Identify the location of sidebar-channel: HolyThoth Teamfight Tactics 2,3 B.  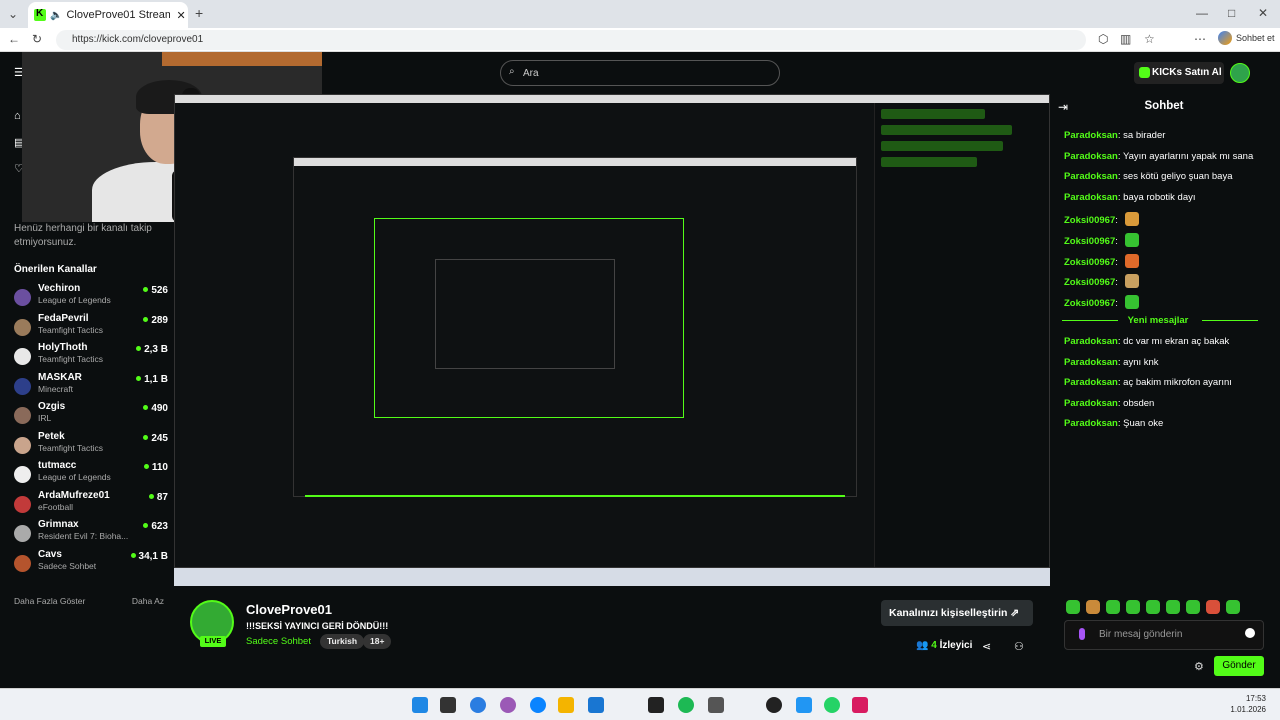
(96, 355).